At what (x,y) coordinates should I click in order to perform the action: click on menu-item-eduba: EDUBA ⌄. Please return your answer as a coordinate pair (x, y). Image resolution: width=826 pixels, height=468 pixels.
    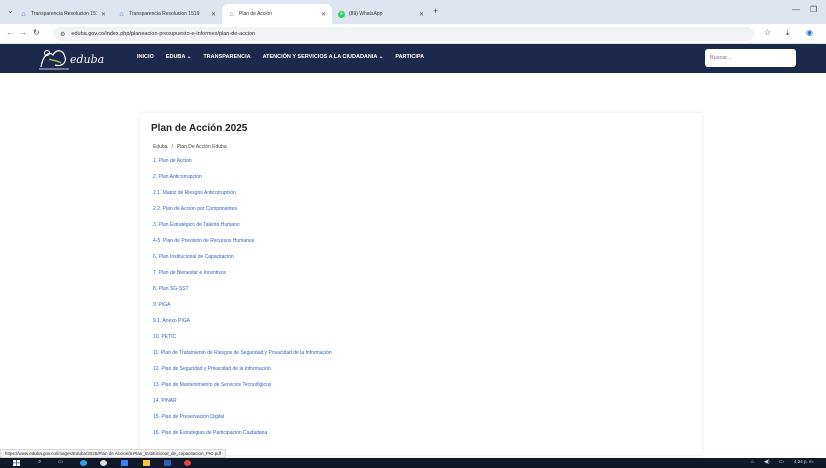
    Looking at the image, I should click on (179, 57).